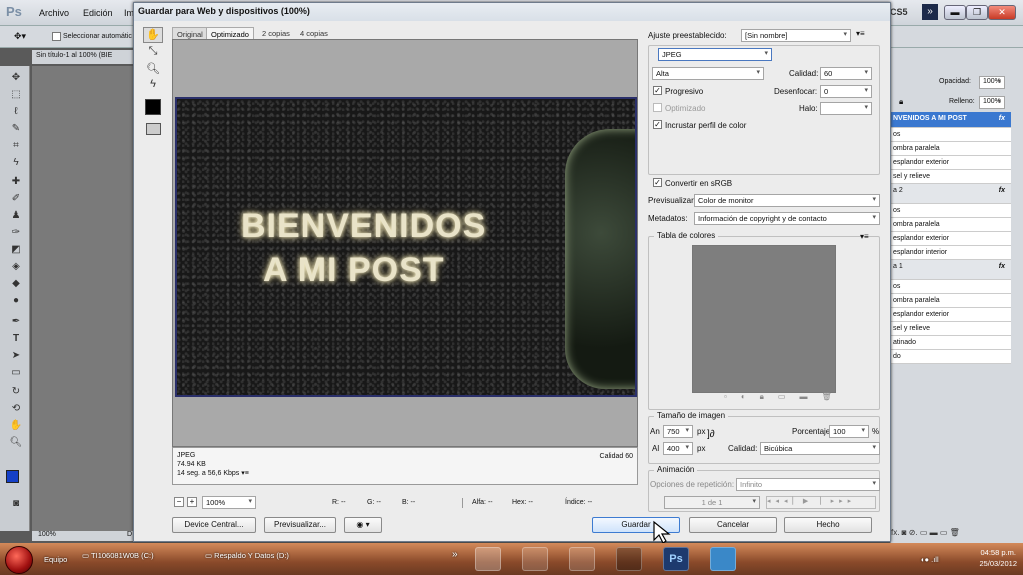  Describe the element at coordinates (16, 129) in the screenshot. I see `quick-select-tool-icon: ✎` at that location.